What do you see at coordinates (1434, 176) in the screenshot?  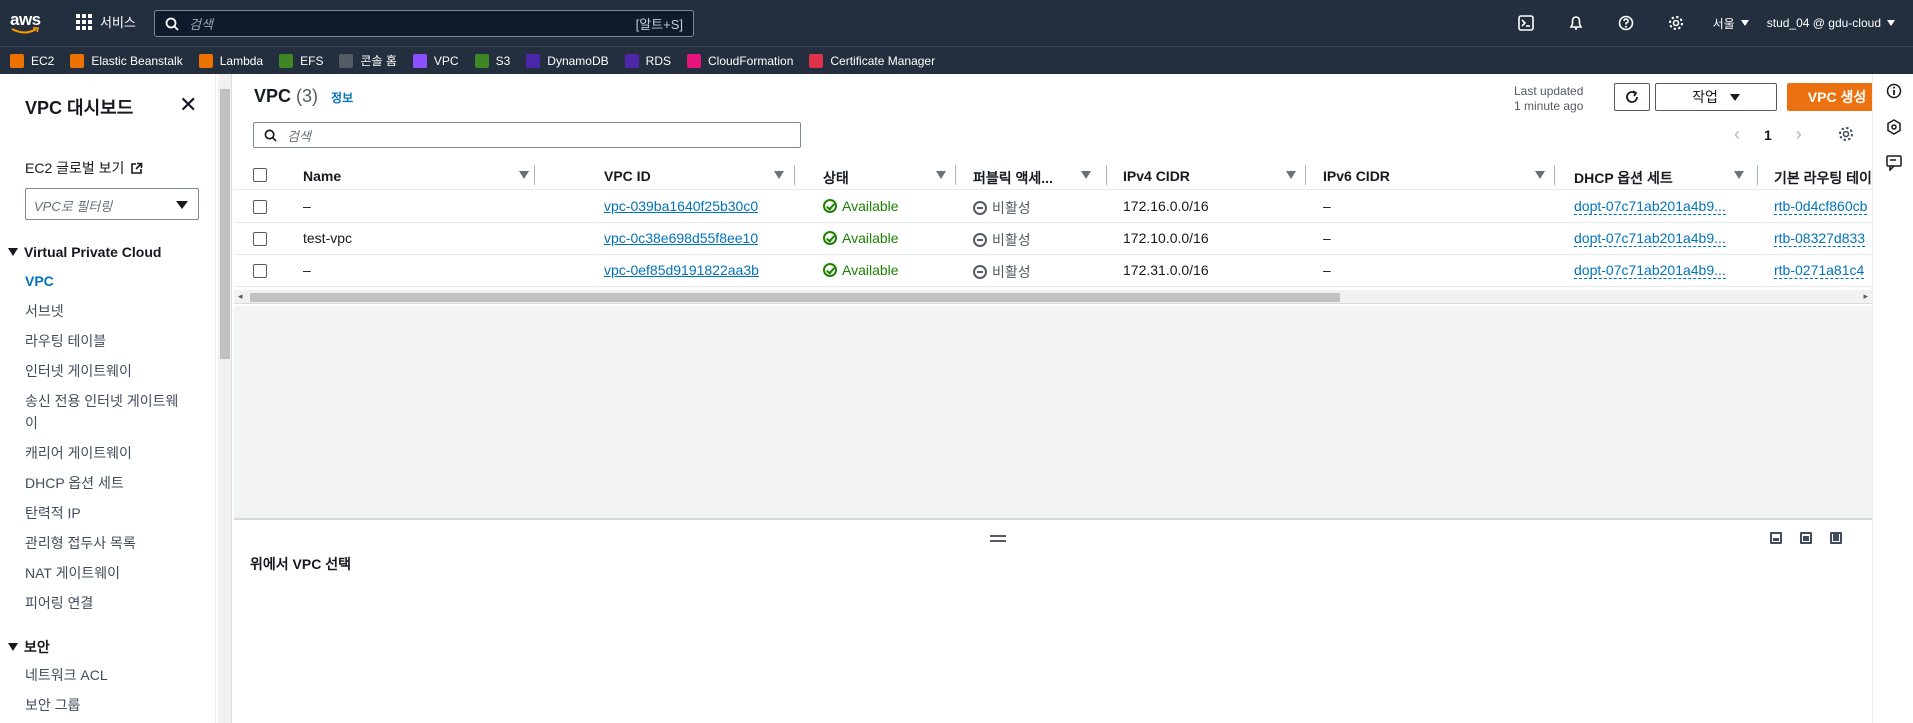 I see `column-header-ipv6-cidr: IPv6 CIDR` at bounding box center [1434, 176].